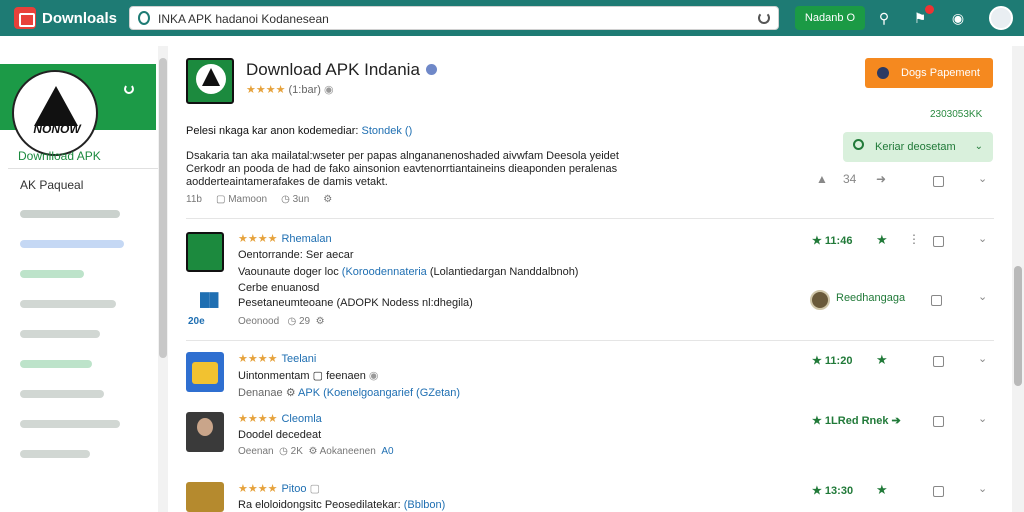 This screenshot has width=1024, height=512. I want to click on app-name: Pitoo, so click(293, 489).